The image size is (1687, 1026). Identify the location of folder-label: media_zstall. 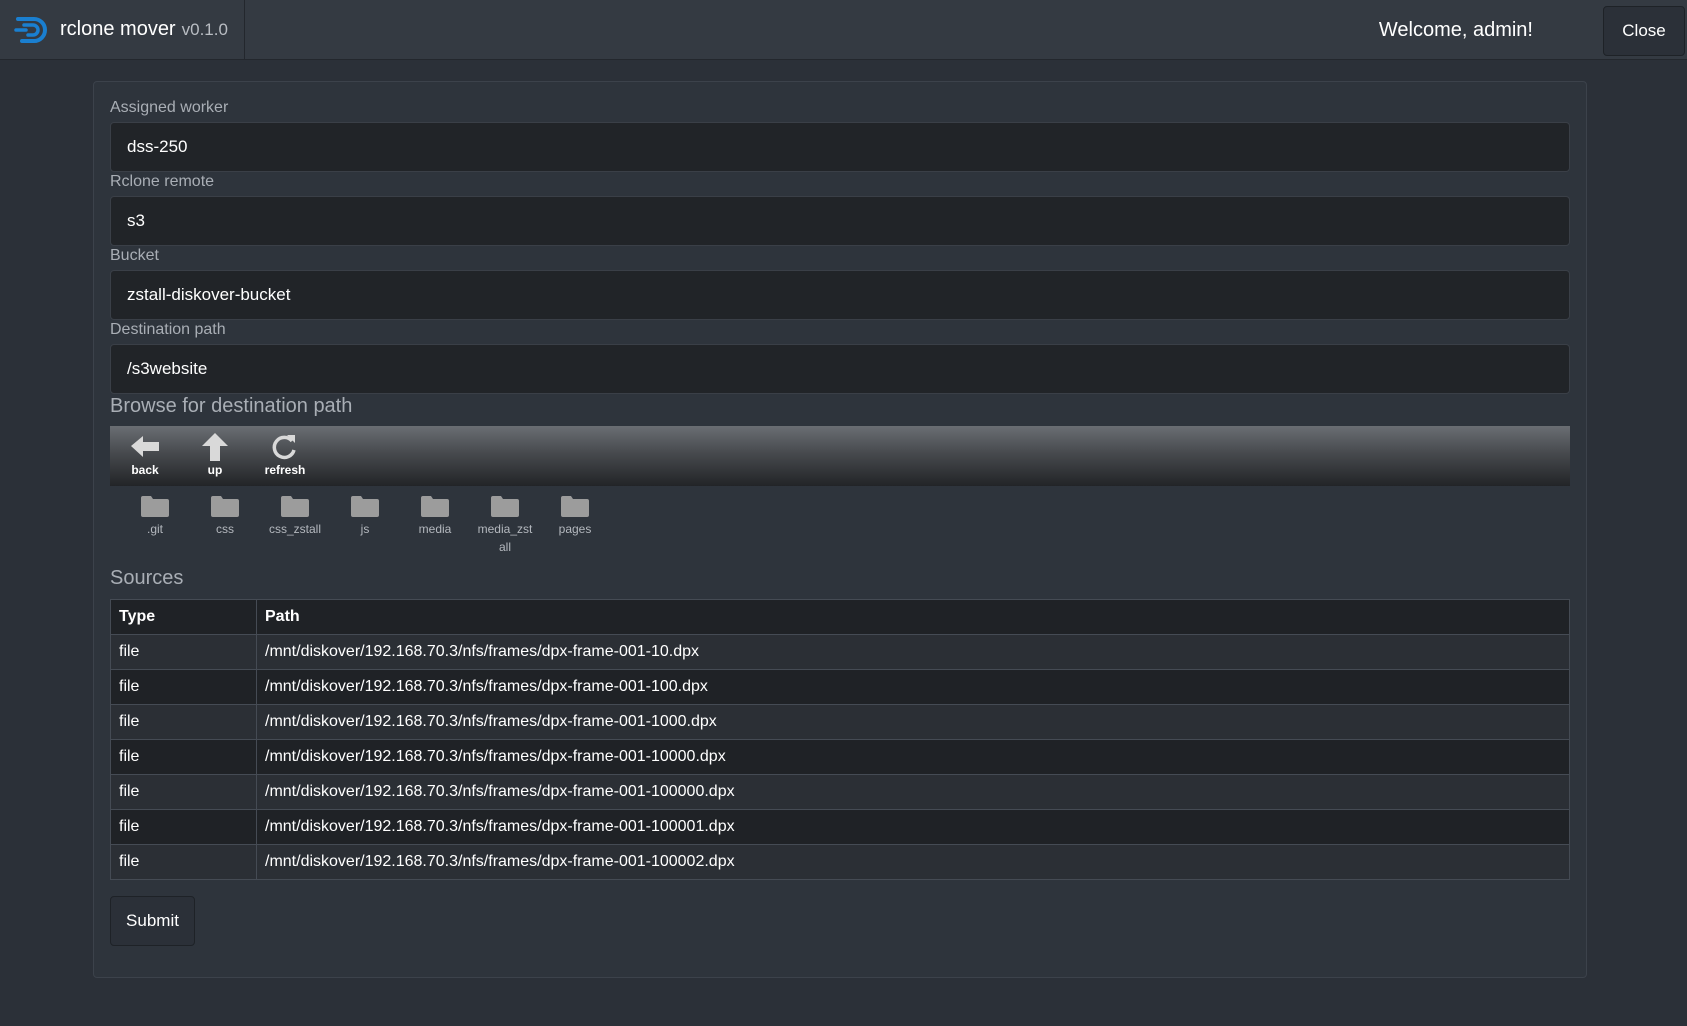
(505, 538).